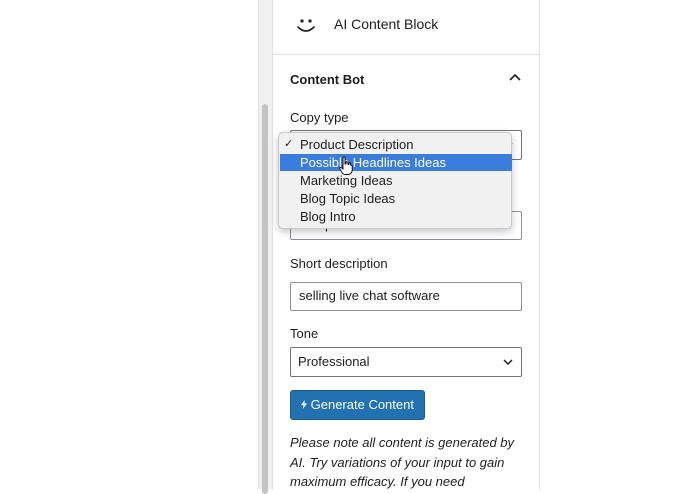  I want to click on dropdown-option-marketing-ideas: Marketing Ideas, so click(396, 180).